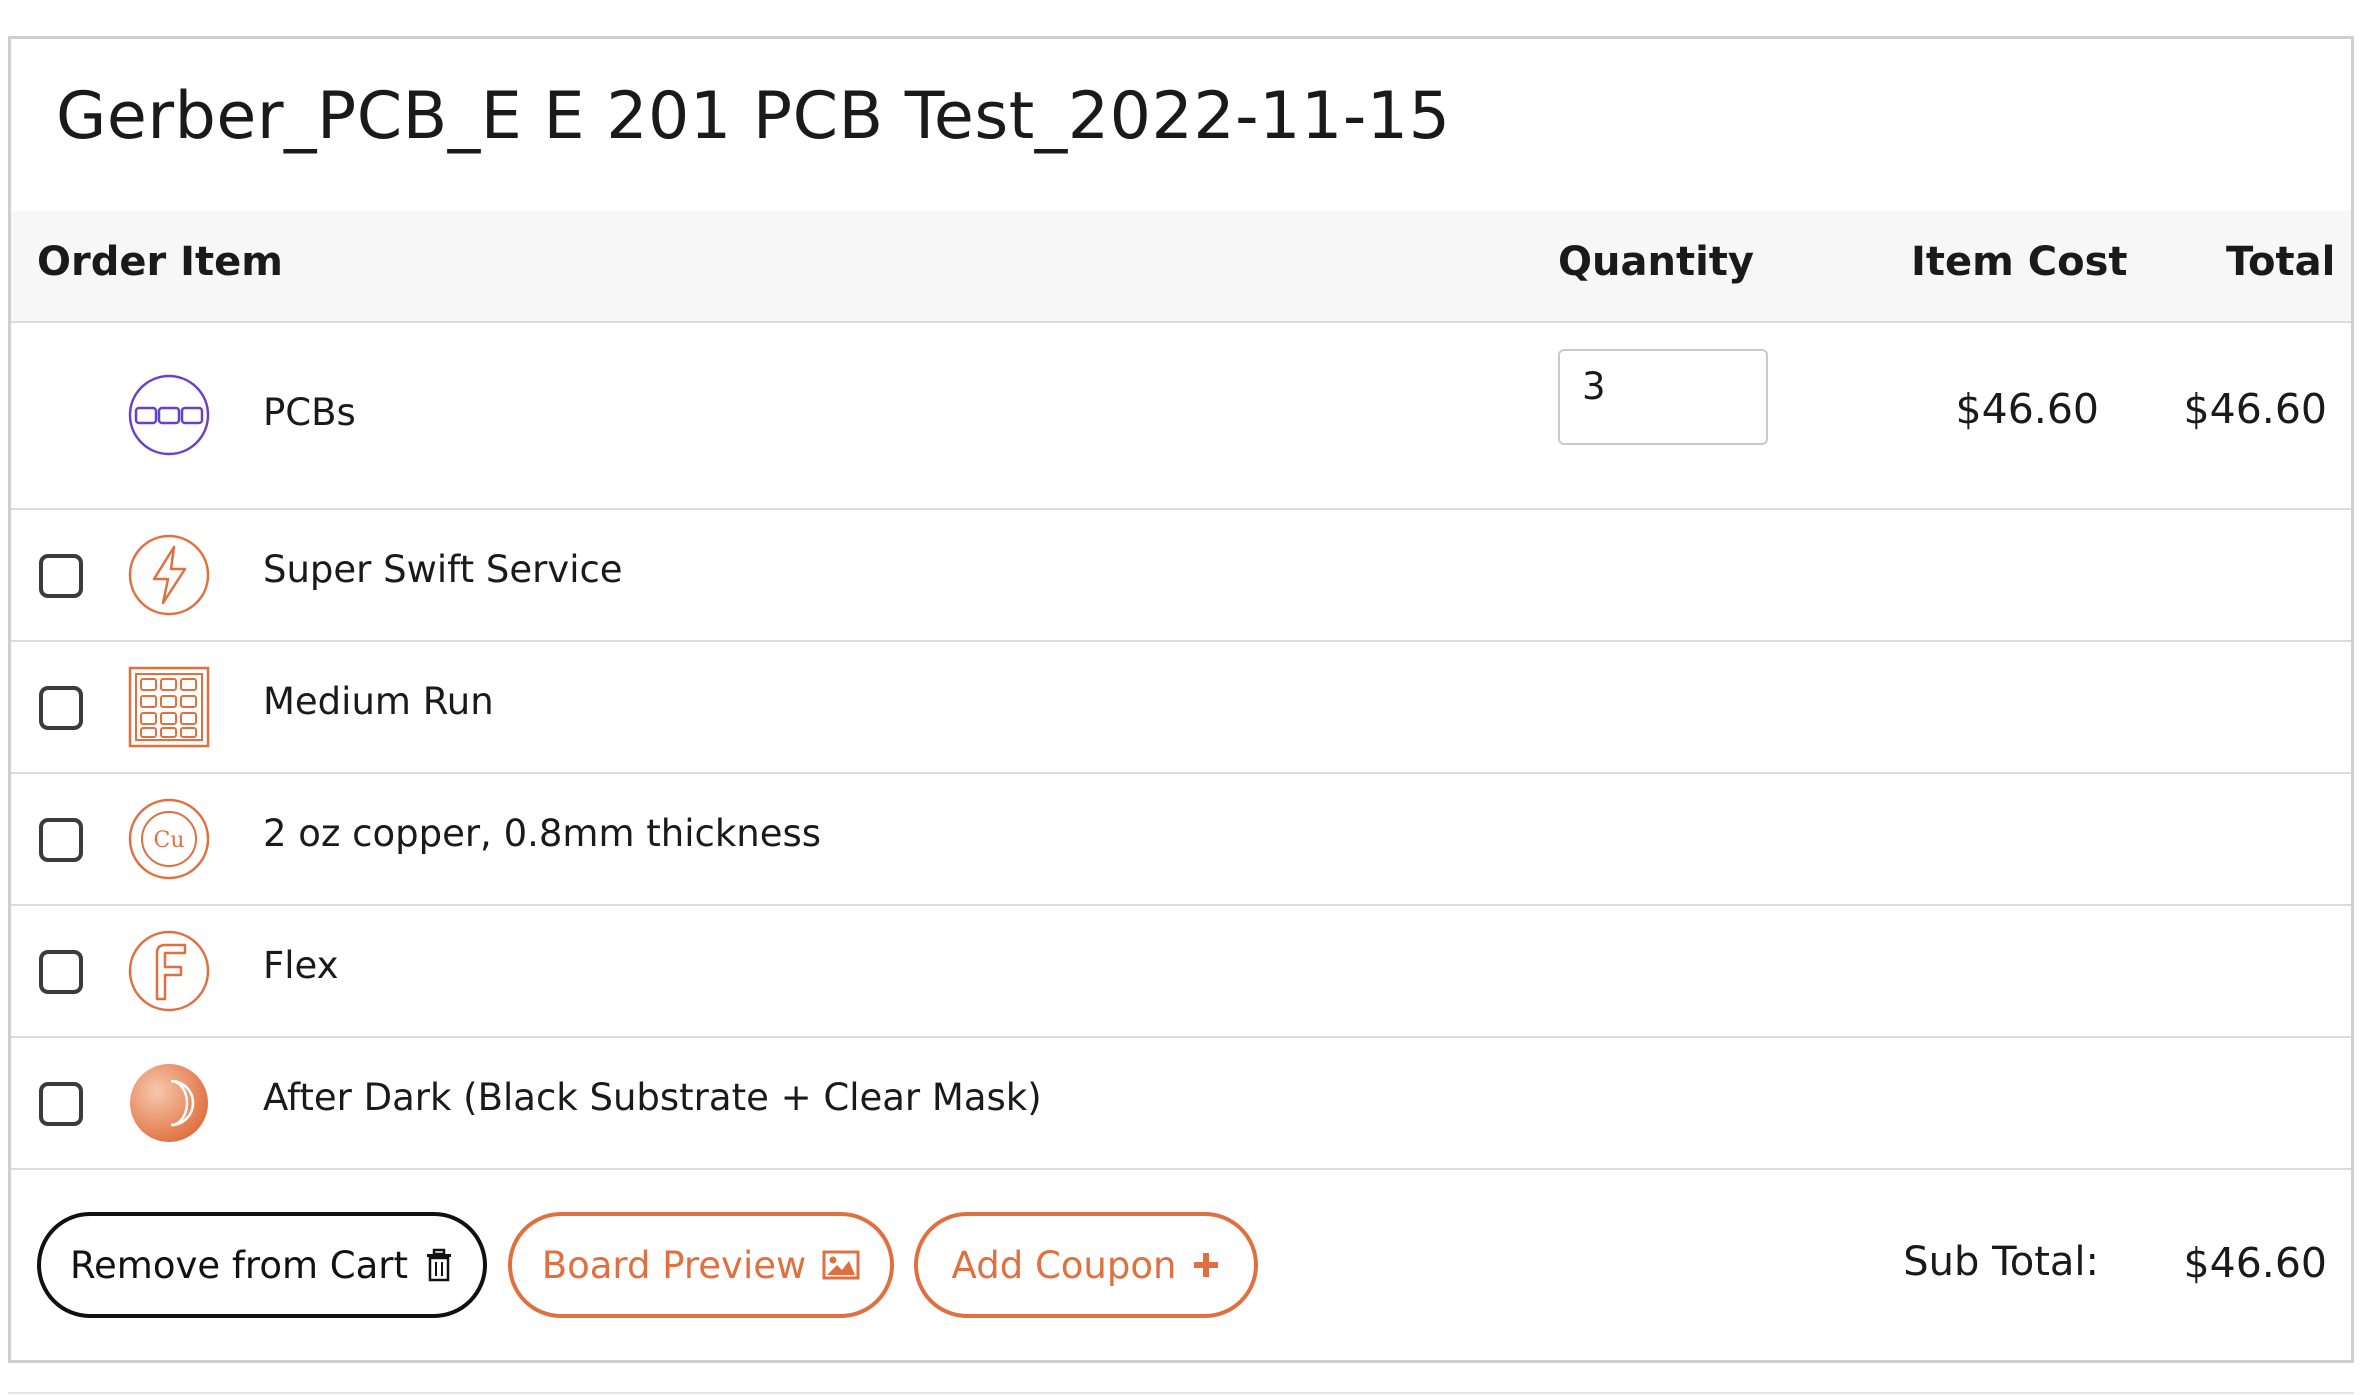 Image resolution: width=2365 pixels, height=1395 pixels. Describe the element at coordinates (2255, 1263) in the screenshot. I see `subtotal-value: $46.60` at that location.